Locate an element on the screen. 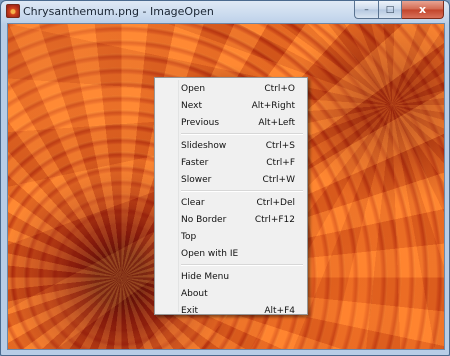  menu-item-faster: Faster Ctrl+F is located at coordinates (231, 162).